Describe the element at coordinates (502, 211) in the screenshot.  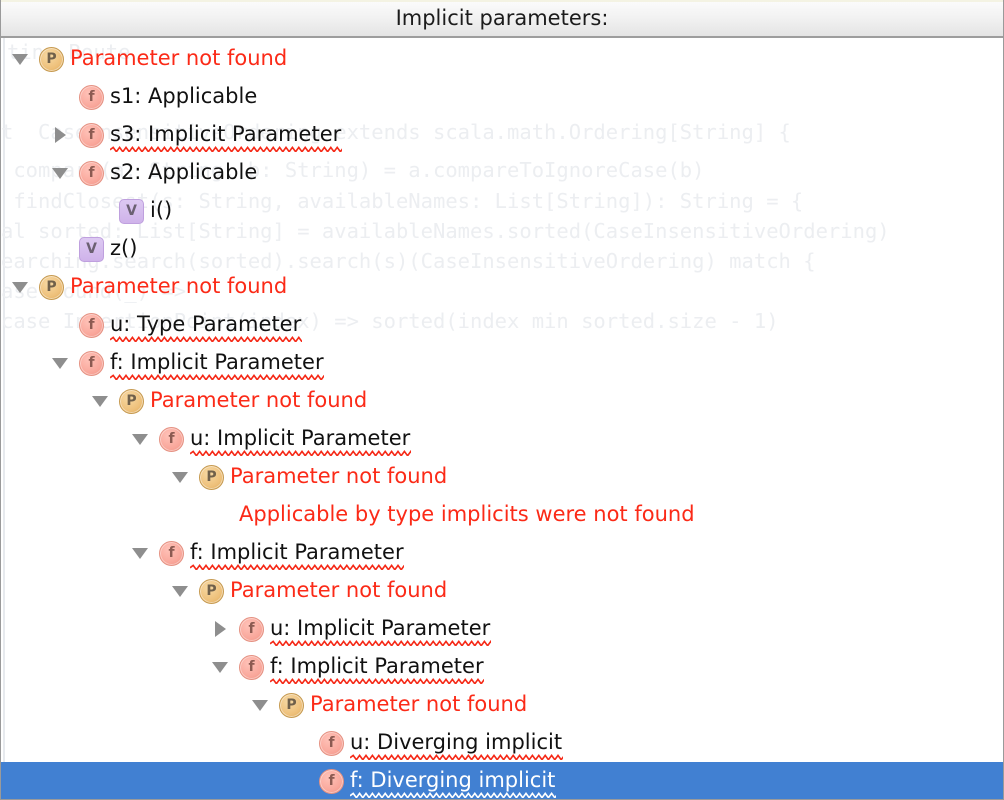
I see `tree-row: Vi()` at that location.